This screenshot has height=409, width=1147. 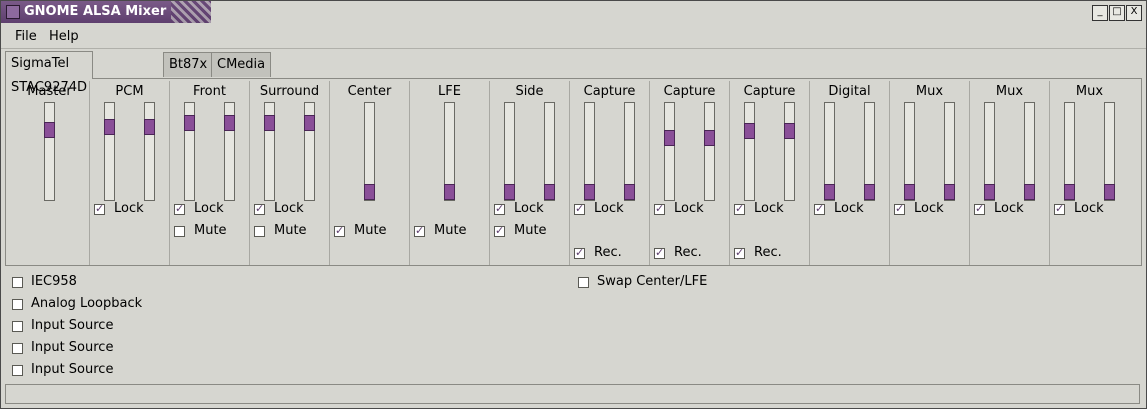 I want to click on status-bar, so click(x=572, y=394).